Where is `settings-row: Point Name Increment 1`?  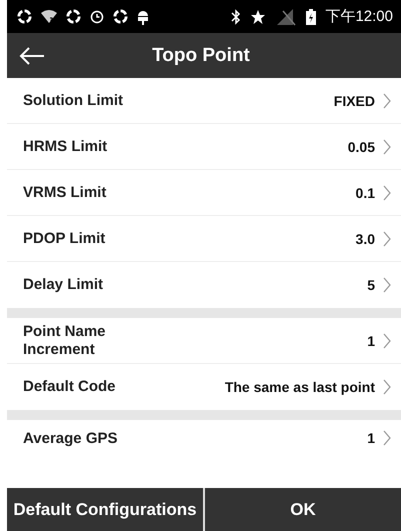 settings-row: Point Name Increment 1 is located at coordinates (204, 341).